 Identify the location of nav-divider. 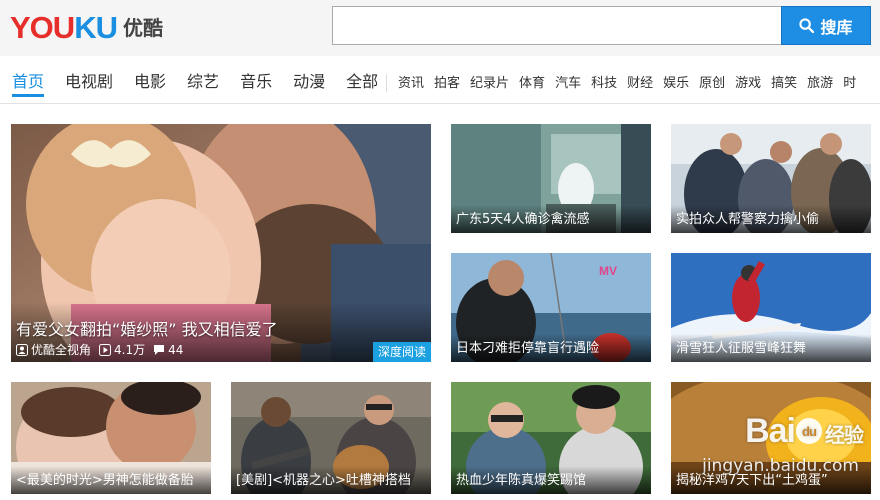
(386, 83).